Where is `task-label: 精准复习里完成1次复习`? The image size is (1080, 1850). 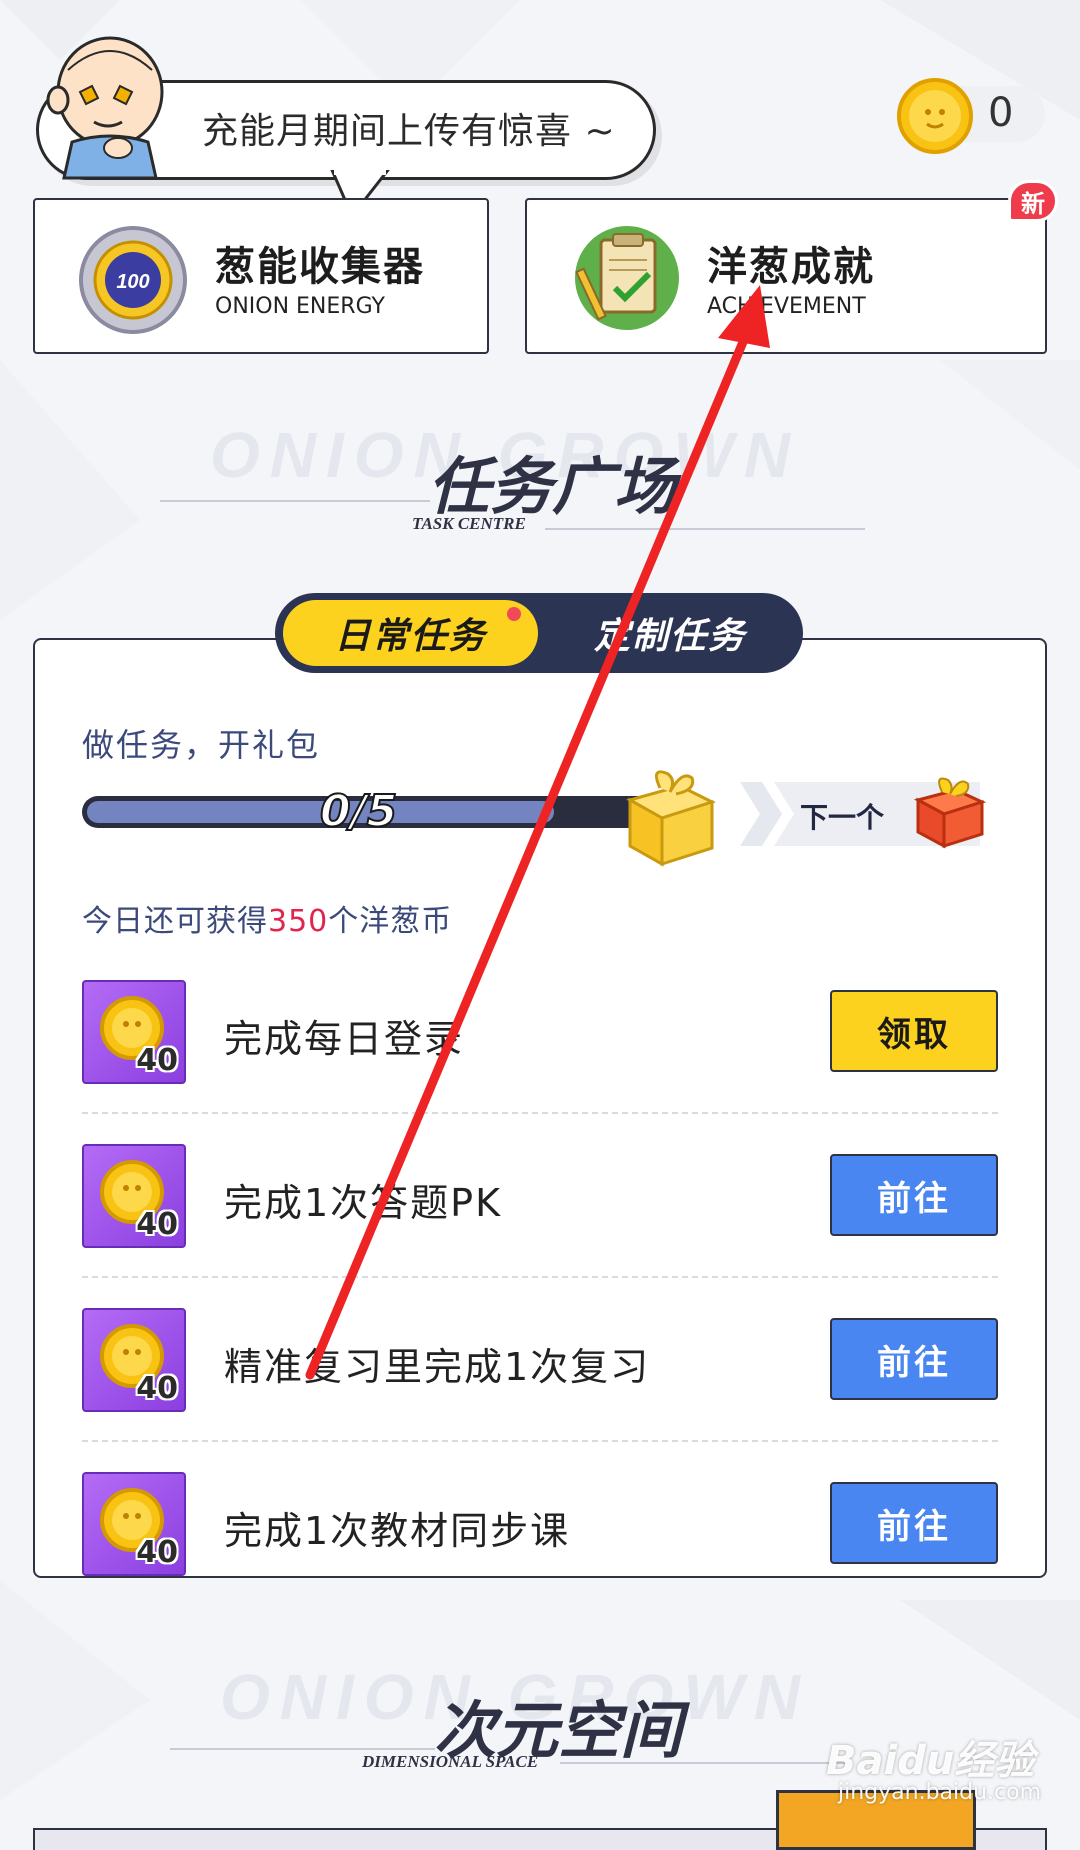
task-label: 精准复习里完成1次复习 is located at coordinates (437, 1367).